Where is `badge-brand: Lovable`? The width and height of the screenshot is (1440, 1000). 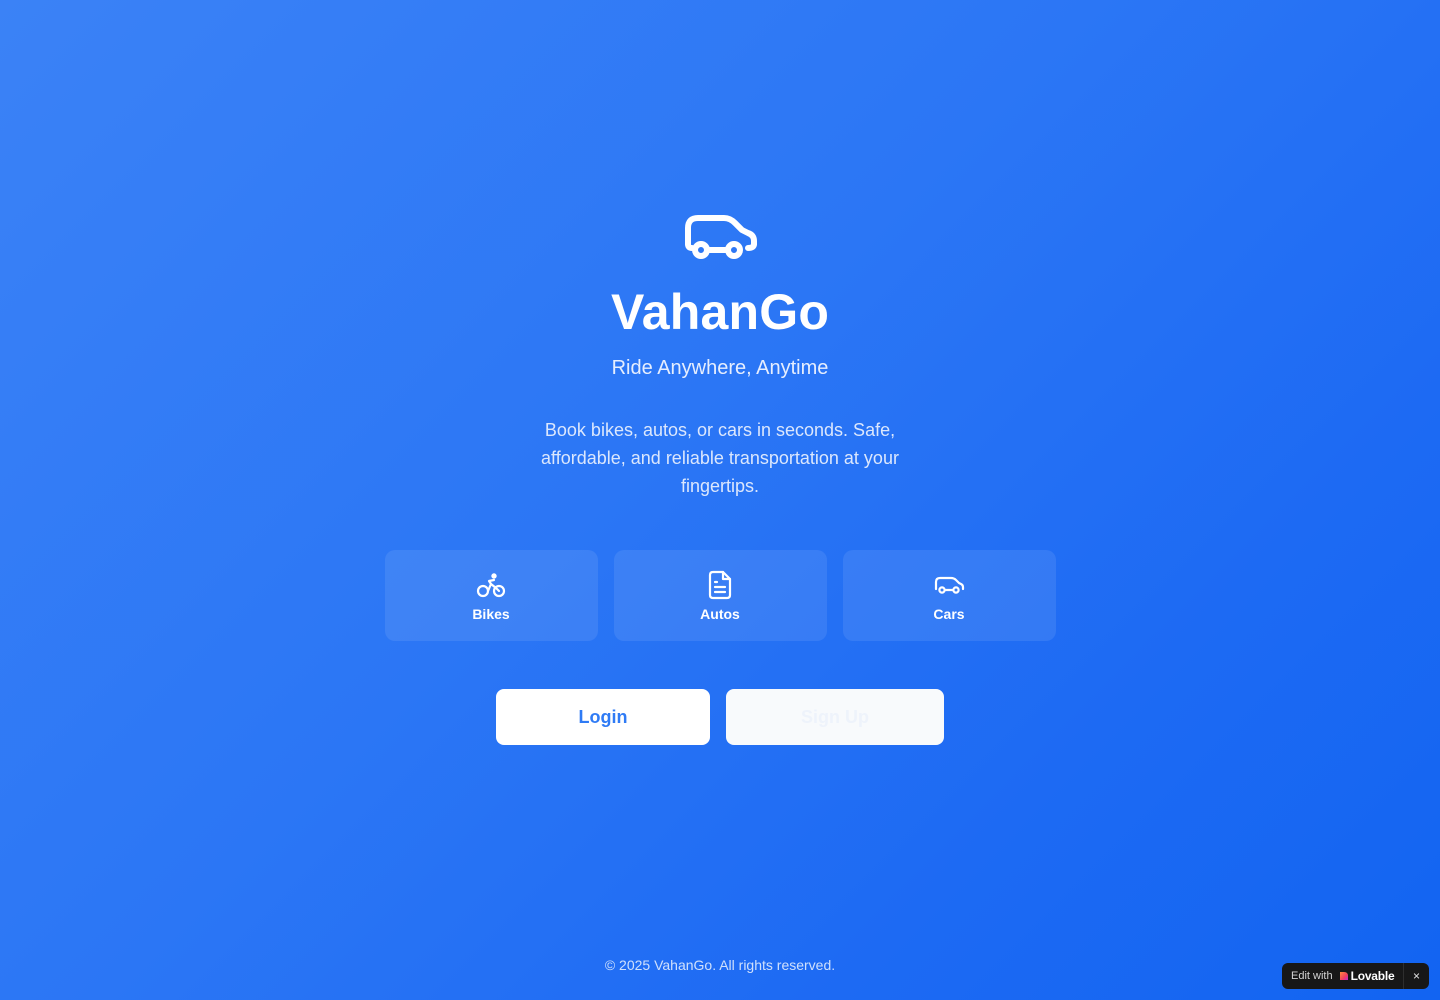 badge-brand: Lovable is located at coordinates (1372, 976).